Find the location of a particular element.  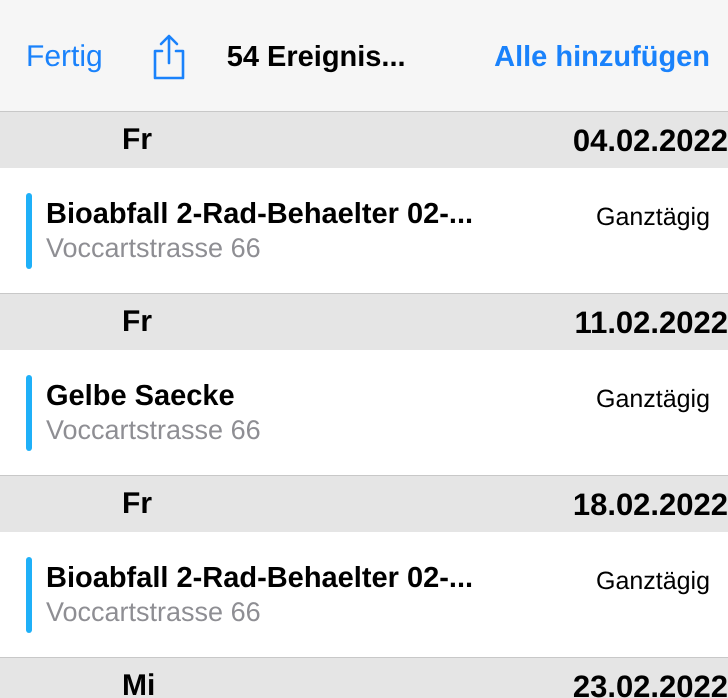

date-label: 18.02.2022 is located at coordinates (650, 504).